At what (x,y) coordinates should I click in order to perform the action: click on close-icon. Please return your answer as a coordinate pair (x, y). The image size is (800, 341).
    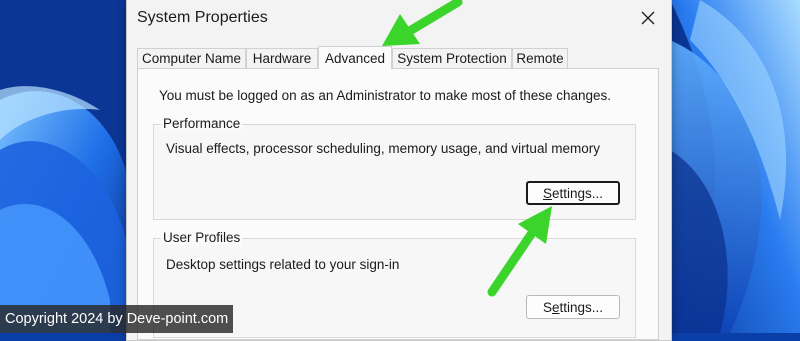
    Looking at the image, I should click on (648, 18).